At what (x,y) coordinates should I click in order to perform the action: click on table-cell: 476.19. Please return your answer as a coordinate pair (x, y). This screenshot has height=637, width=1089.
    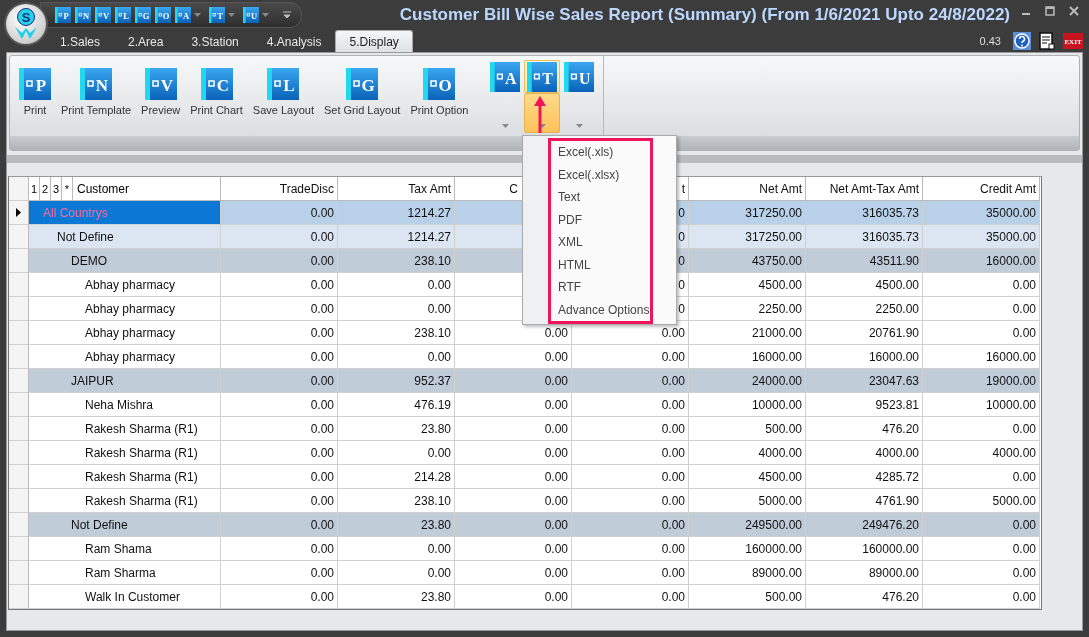
    Looking at the image, I should click on (396, 405).